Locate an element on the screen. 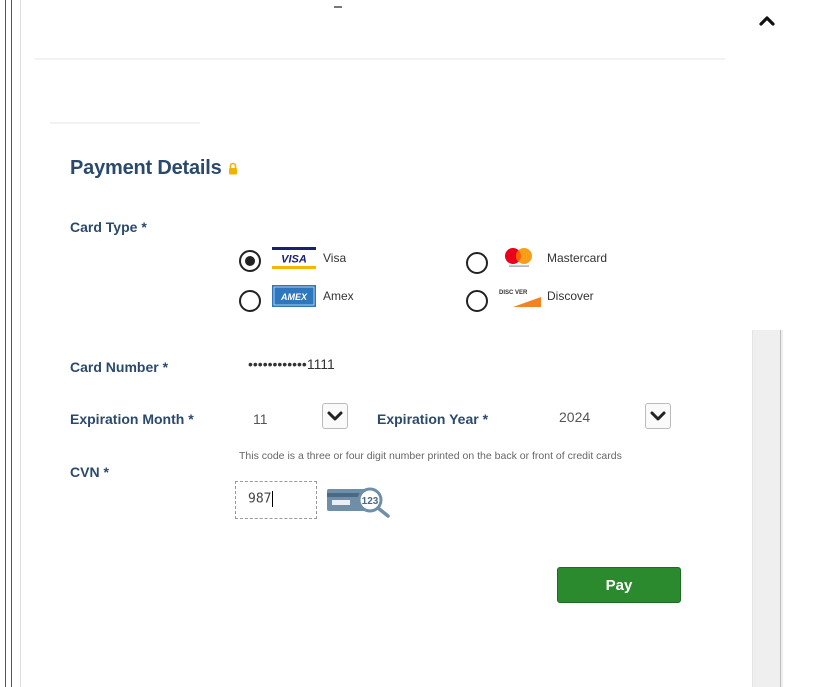 The image size is (824, 687). lock-icon is located at coordinates (232, 168).